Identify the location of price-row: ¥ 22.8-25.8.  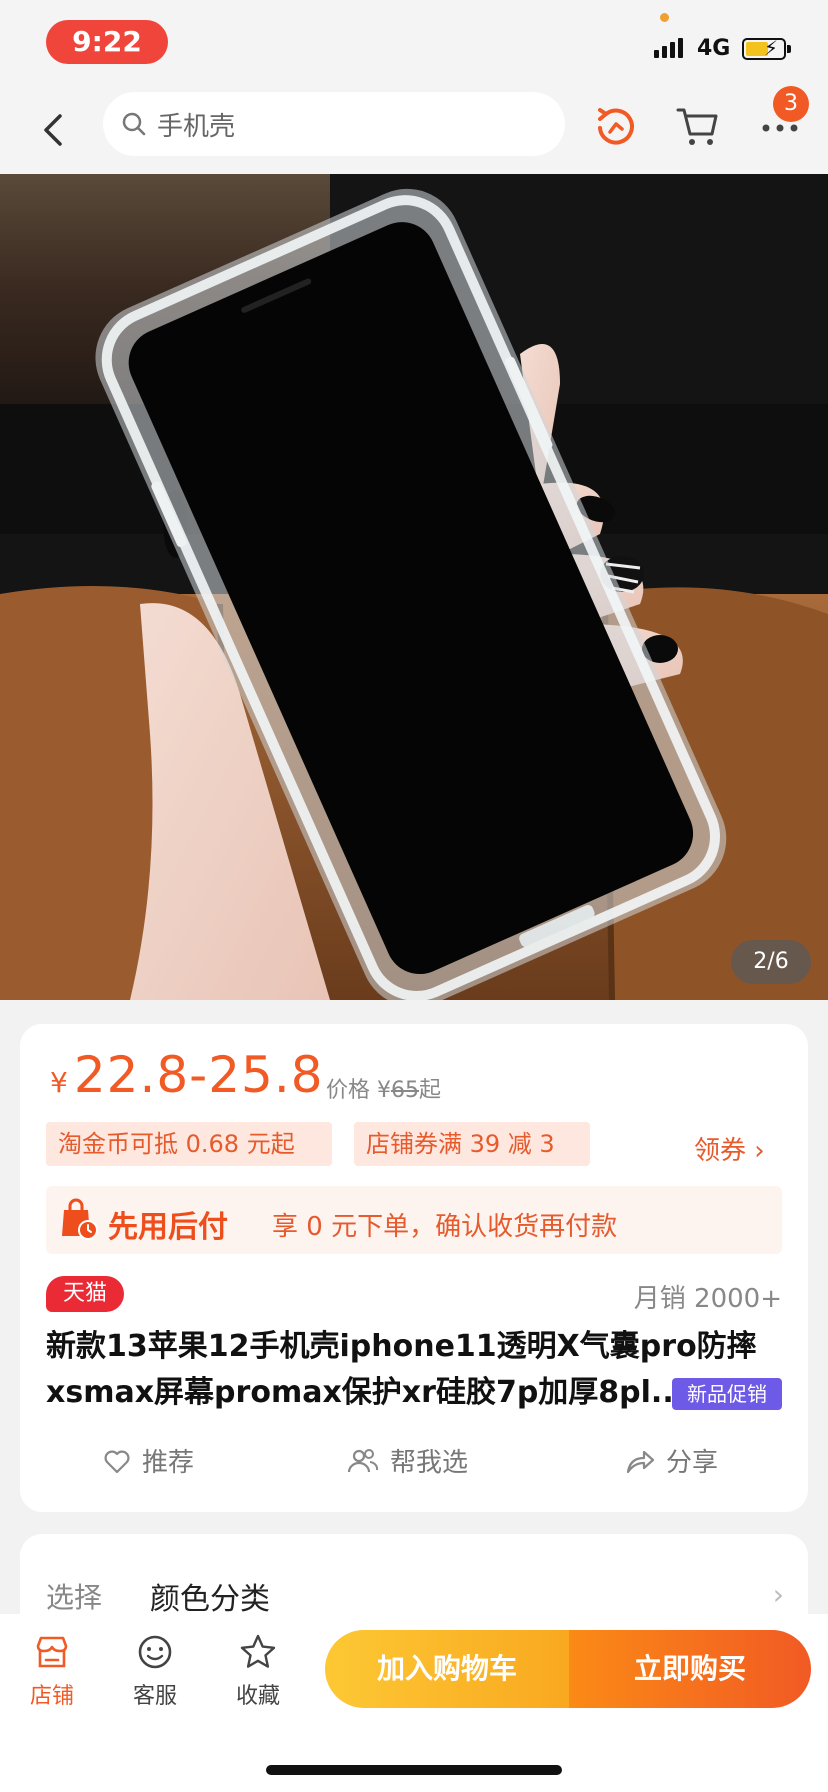
(187, 1075).